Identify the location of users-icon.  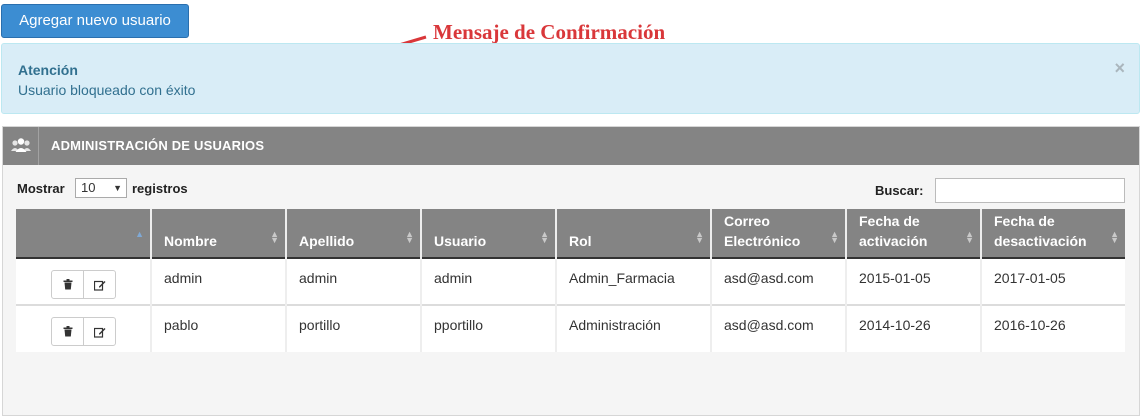
(21, 146).